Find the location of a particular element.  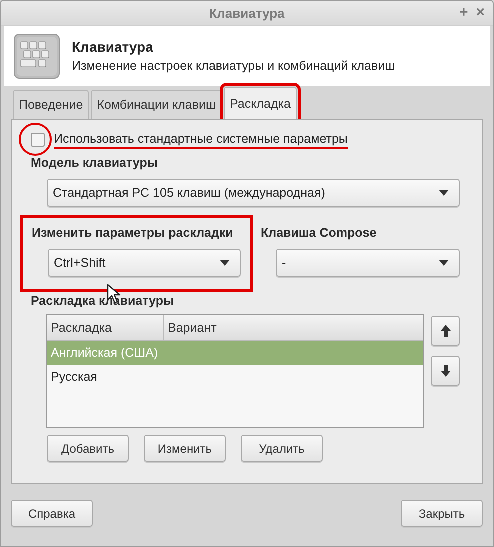

window-title: Клавиатура is located at coordinates (247, 13).